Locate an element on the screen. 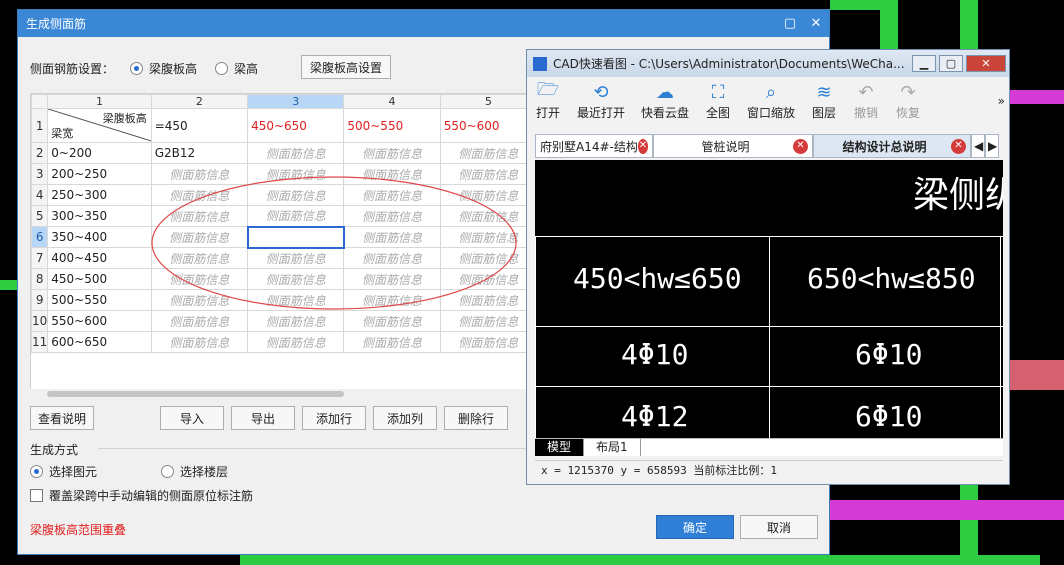  row-header: 5 is located at coordinates (40, 216).